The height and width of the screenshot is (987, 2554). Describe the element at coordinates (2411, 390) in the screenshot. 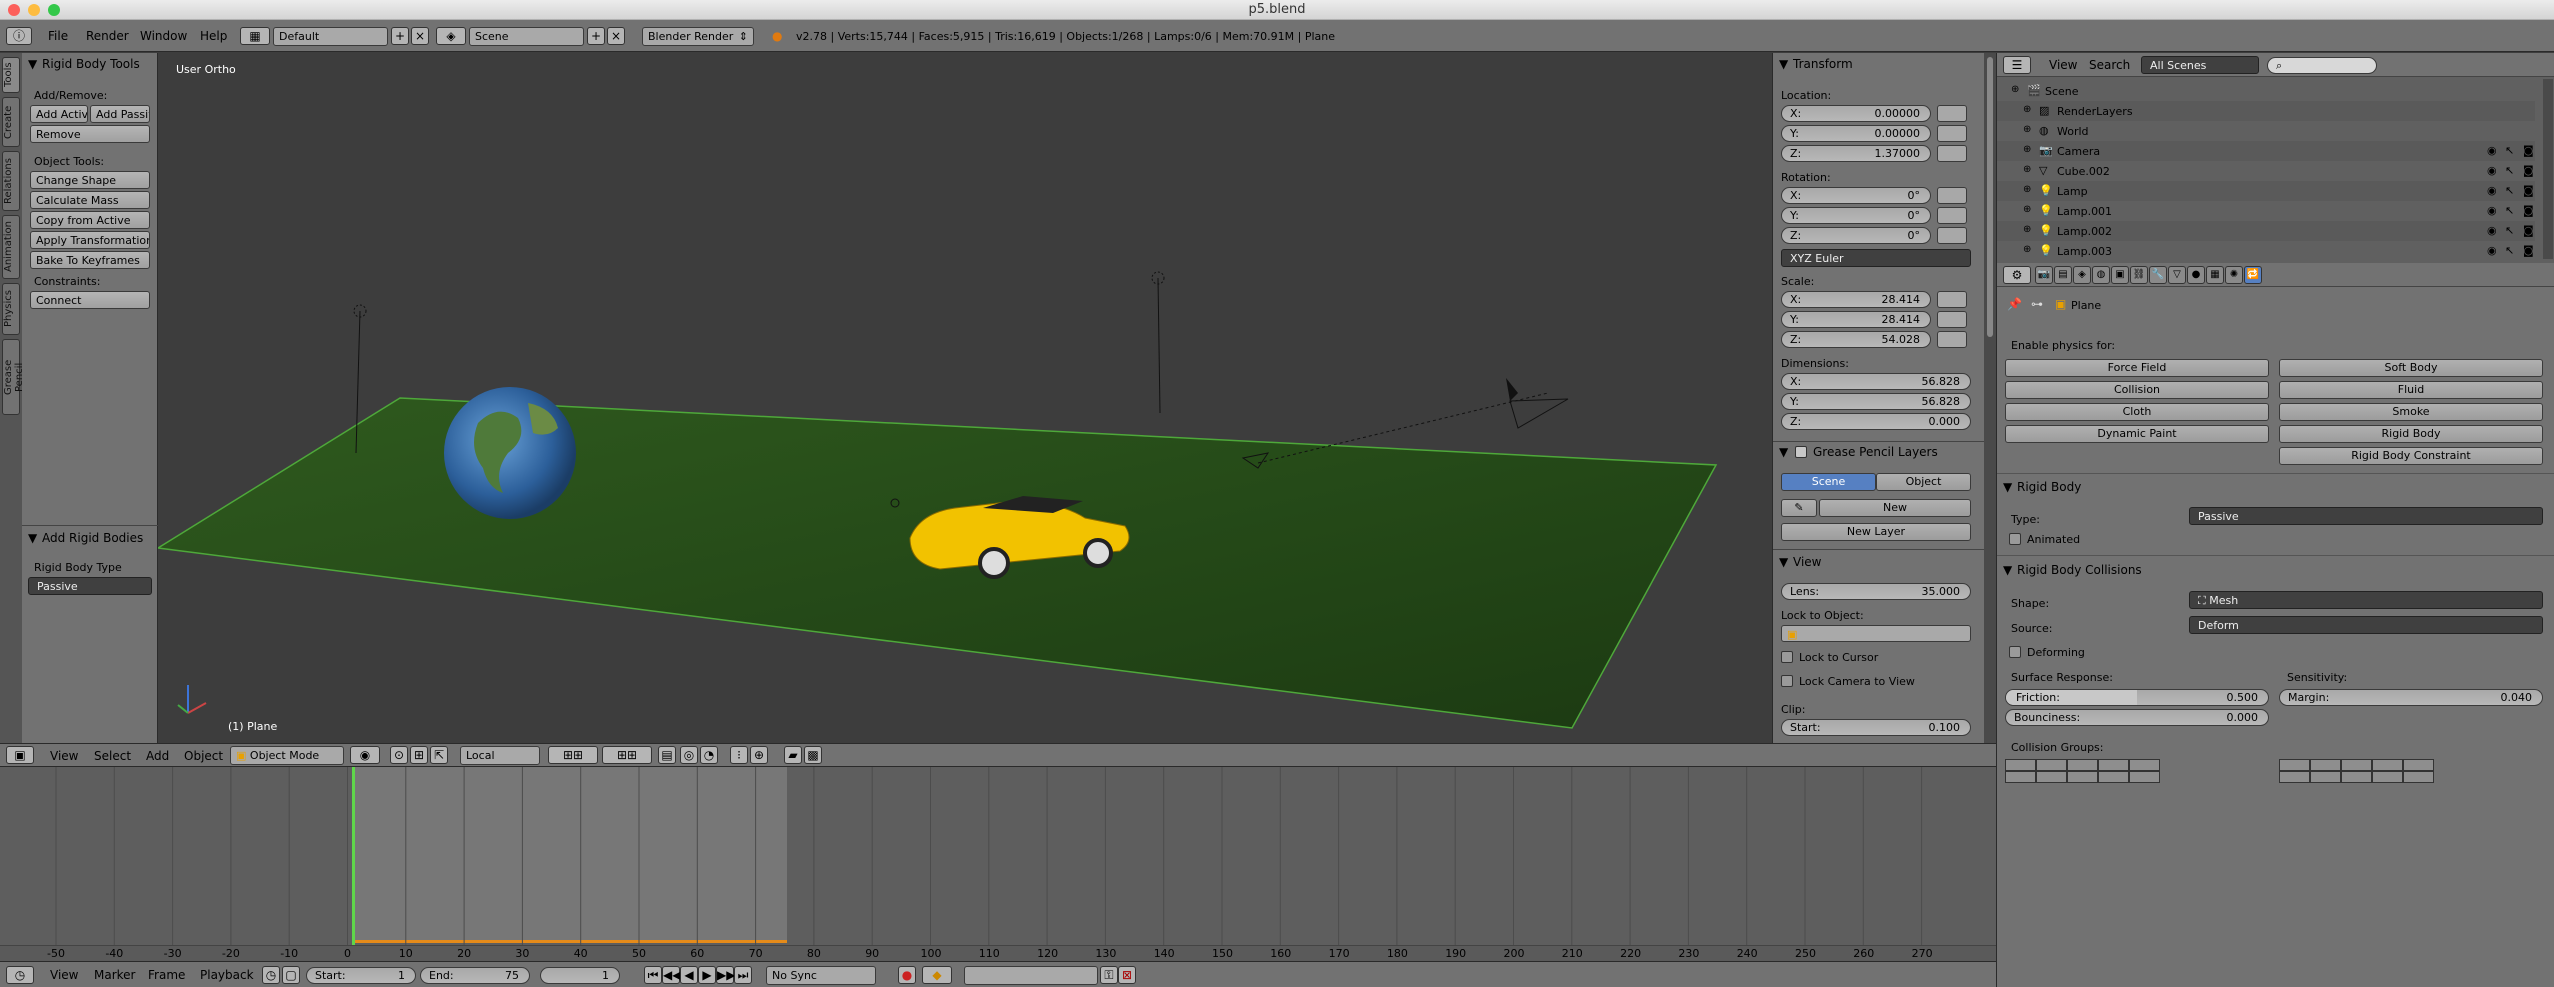

I see `fluid-button: Fluid` at that location.